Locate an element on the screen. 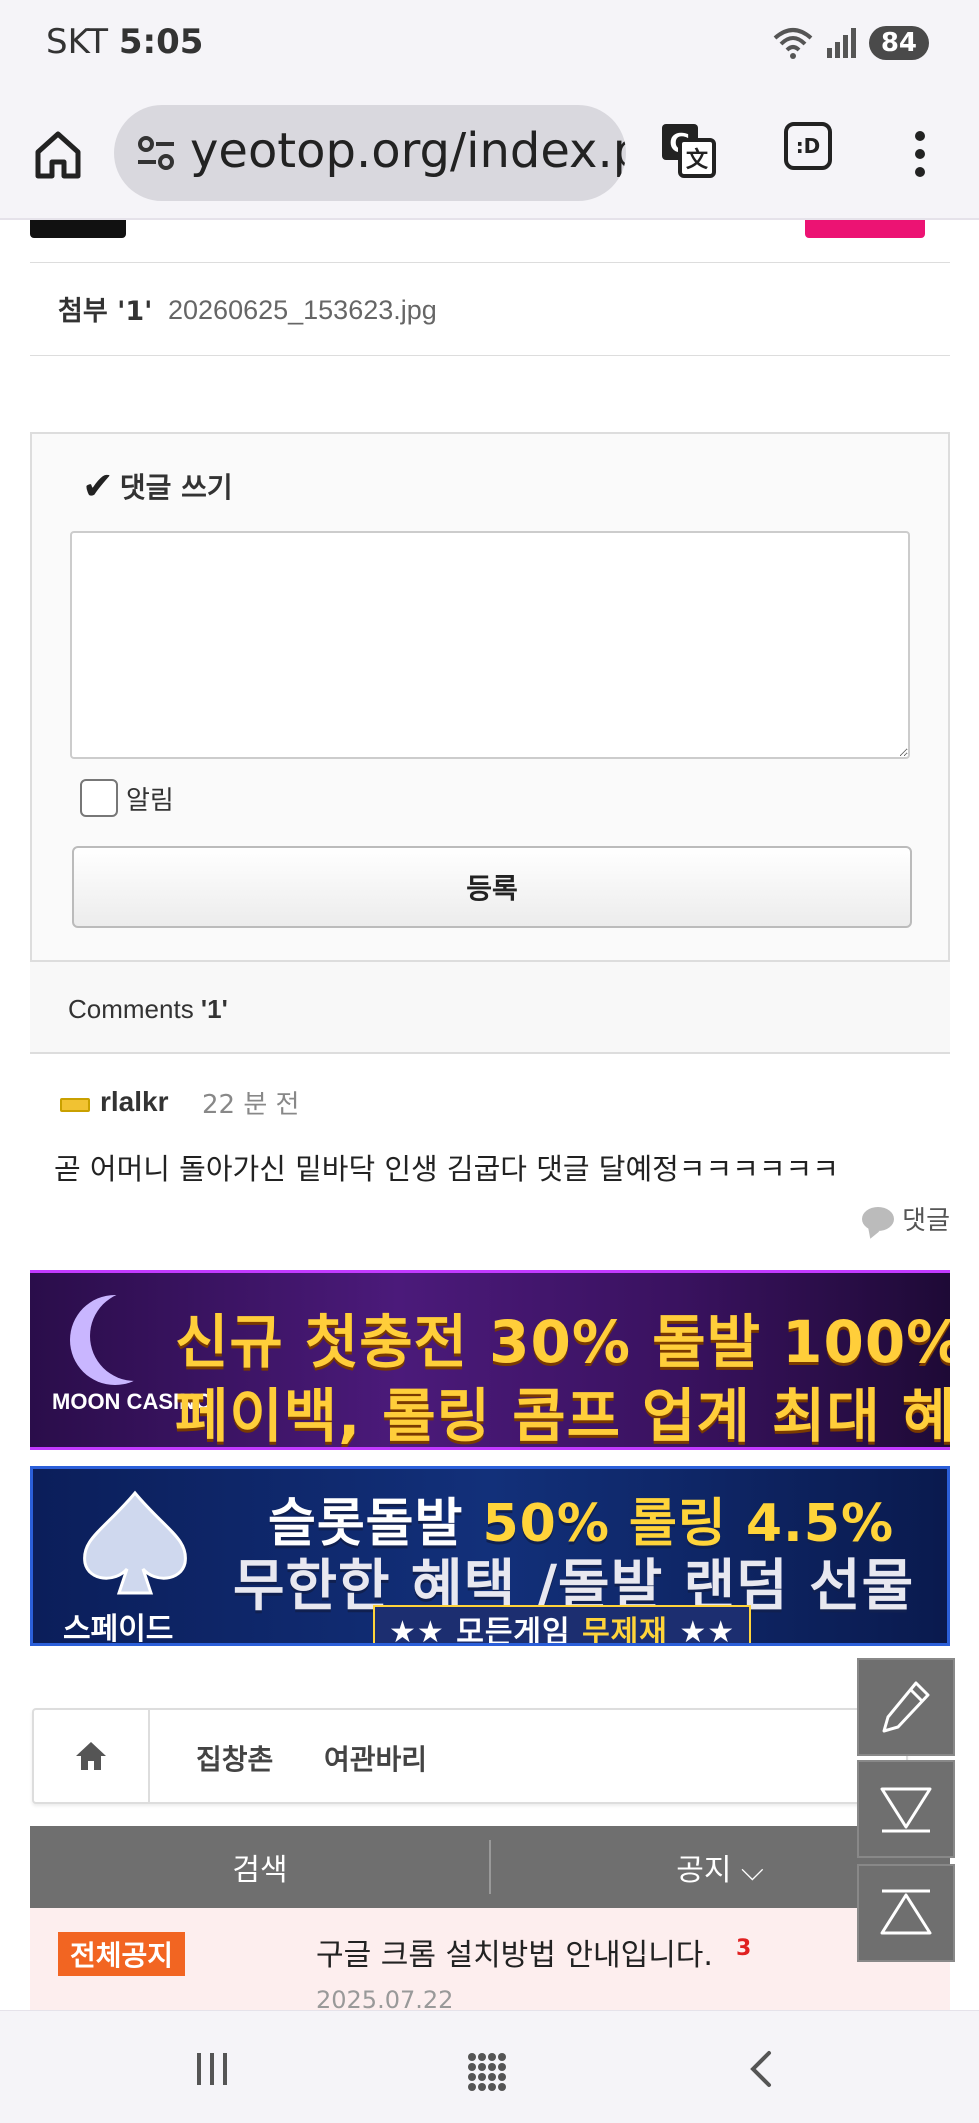 The height and width of the screenshot is (2123, 979). search-tab: 검색 is located at coordinates (260, 1867).